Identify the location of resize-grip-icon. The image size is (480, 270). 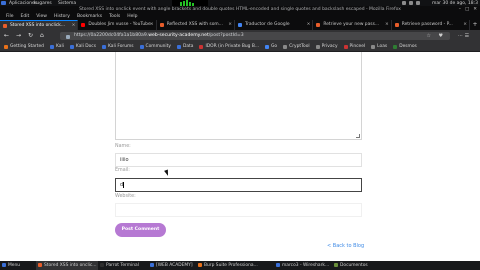
(358, 136).